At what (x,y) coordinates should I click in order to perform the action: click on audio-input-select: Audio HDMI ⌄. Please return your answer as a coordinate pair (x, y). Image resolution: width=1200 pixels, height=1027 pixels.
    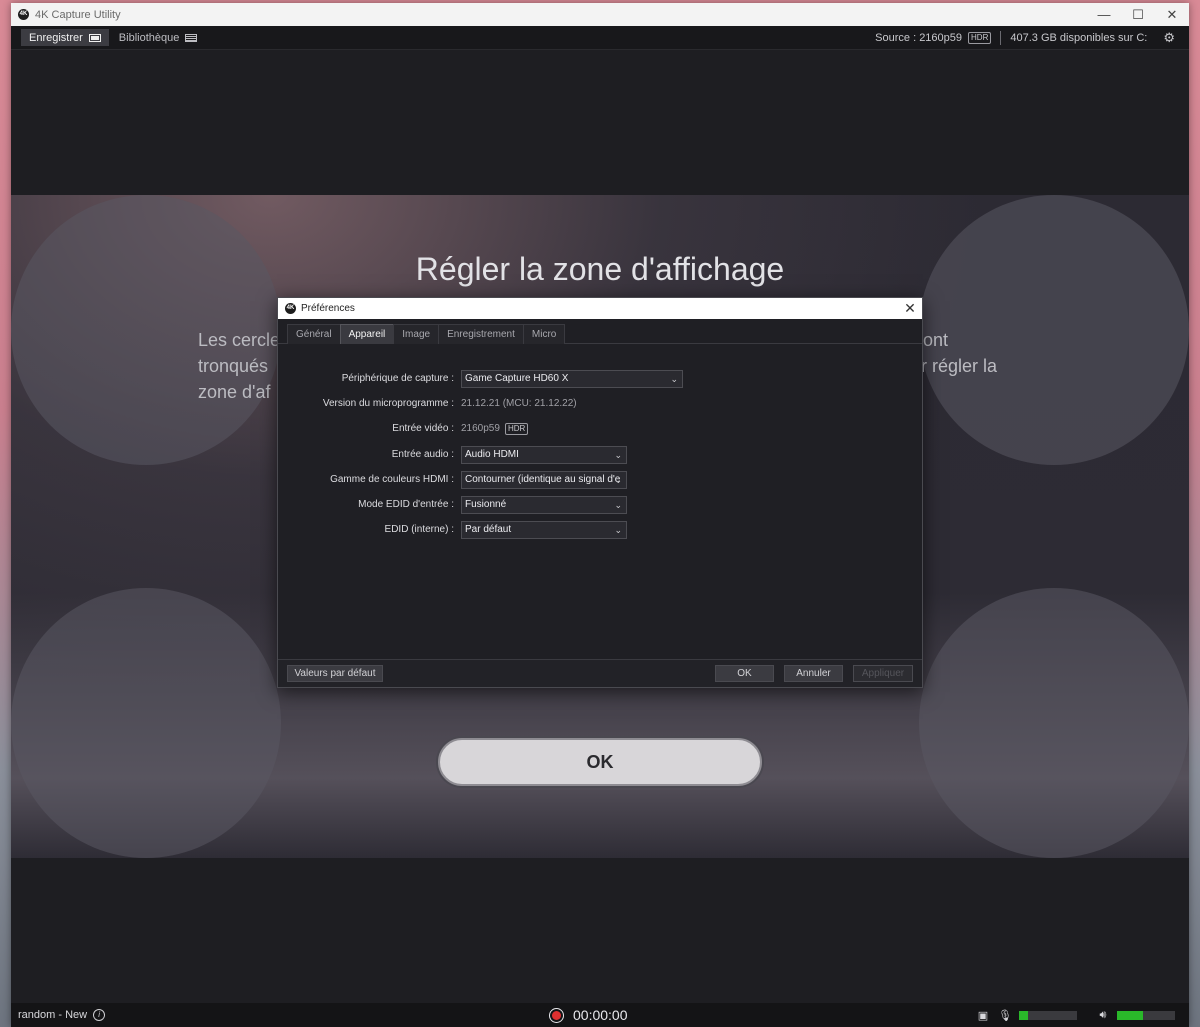
    Looking at the image, I should click on (544, 455).